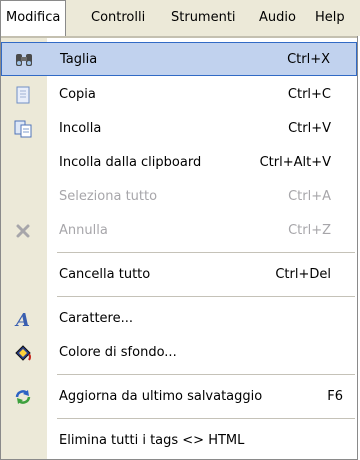 This screenshot has height=460, width=360. Describe the element at coordinates (179, 197) in the screenshot. I see `menu-item-seleziona-tutto: Seleziona tutto Ctrl+A` at that location.